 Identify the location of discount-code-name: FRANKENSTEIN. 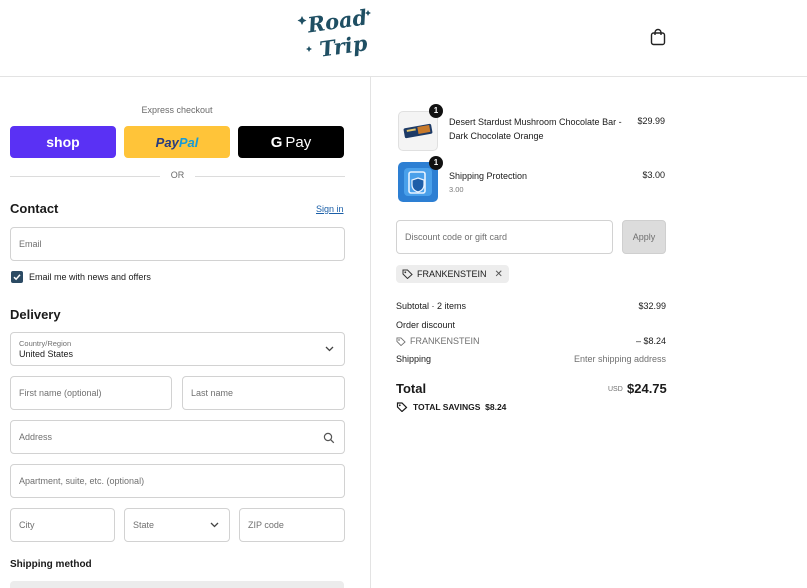
(445, 341).